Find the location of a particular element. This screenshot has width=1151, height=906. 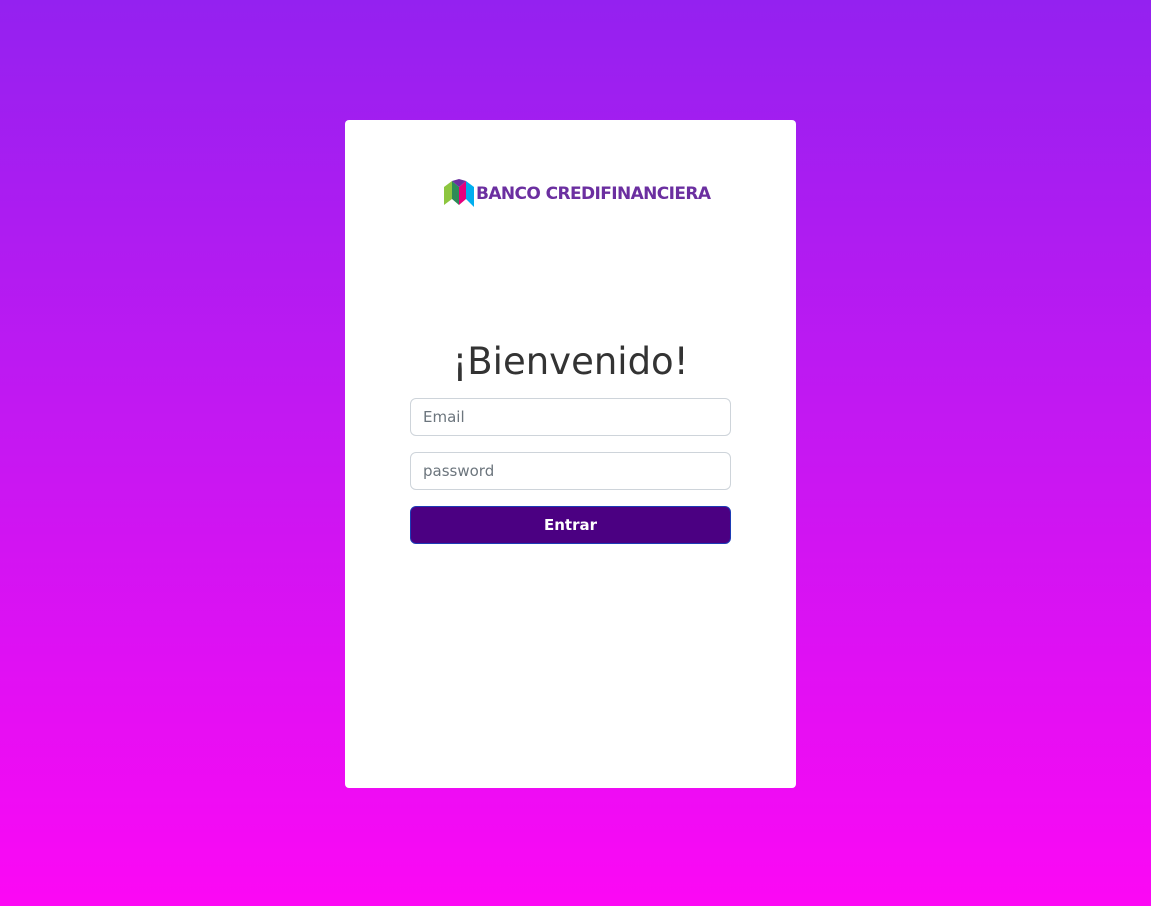

banco-credifinanciera-logo-icon is located at coordinates (459, 193).